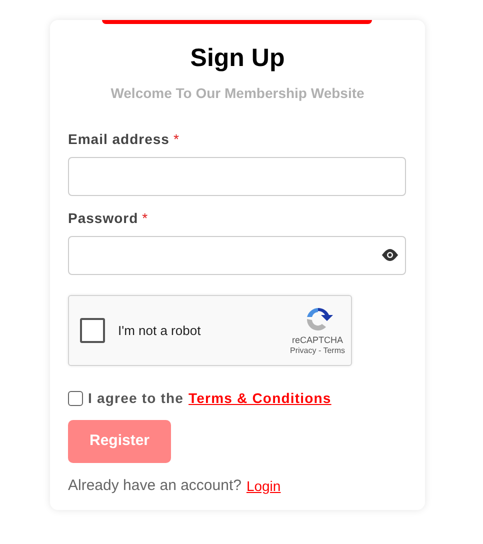  What do you see at coordinates (318, 340) in the screenshot?
I see `recaptcha-brand: reCAPTCHA` at bounding box center [318, 340].